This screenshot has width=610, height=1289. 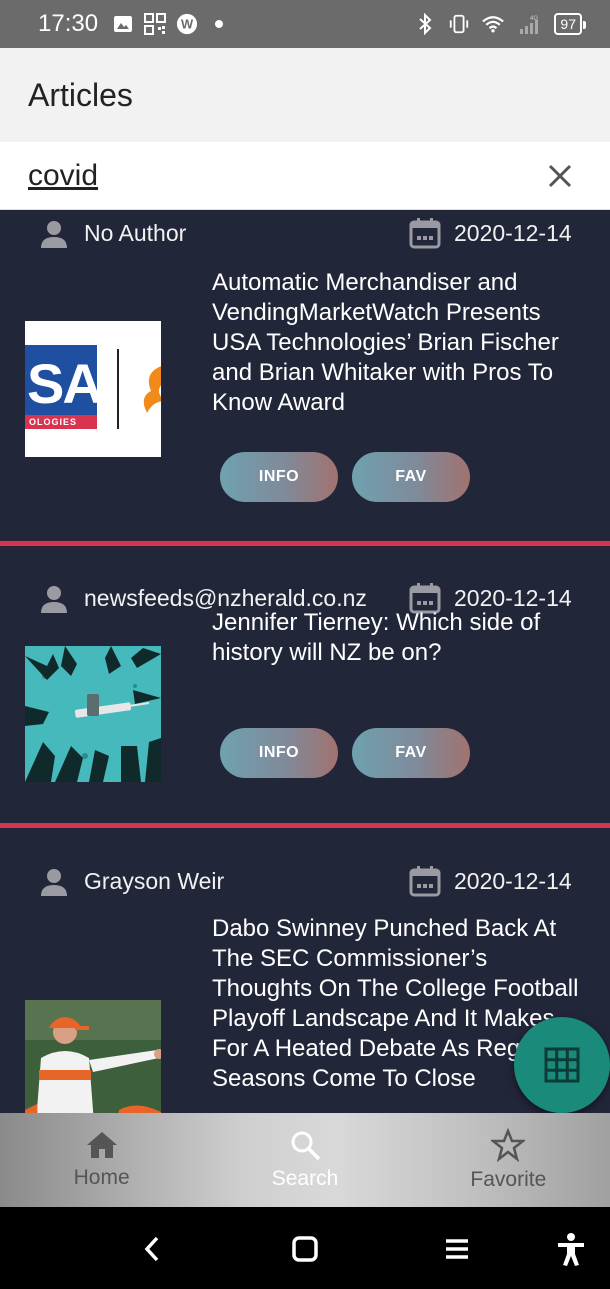 I want to click on grid-view-fab, so click(x=562, y=1065).